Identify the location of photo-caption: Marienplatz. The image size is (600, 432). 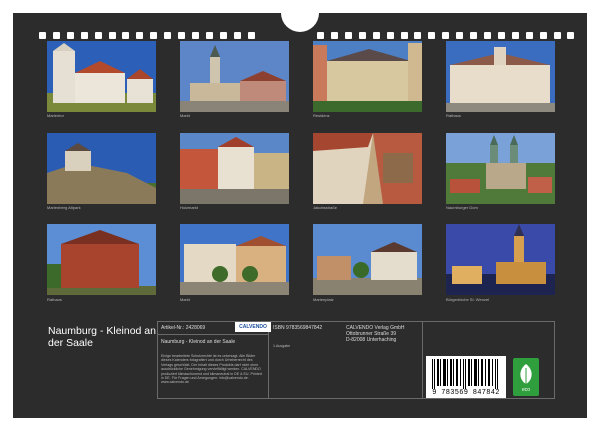
(323, 299).